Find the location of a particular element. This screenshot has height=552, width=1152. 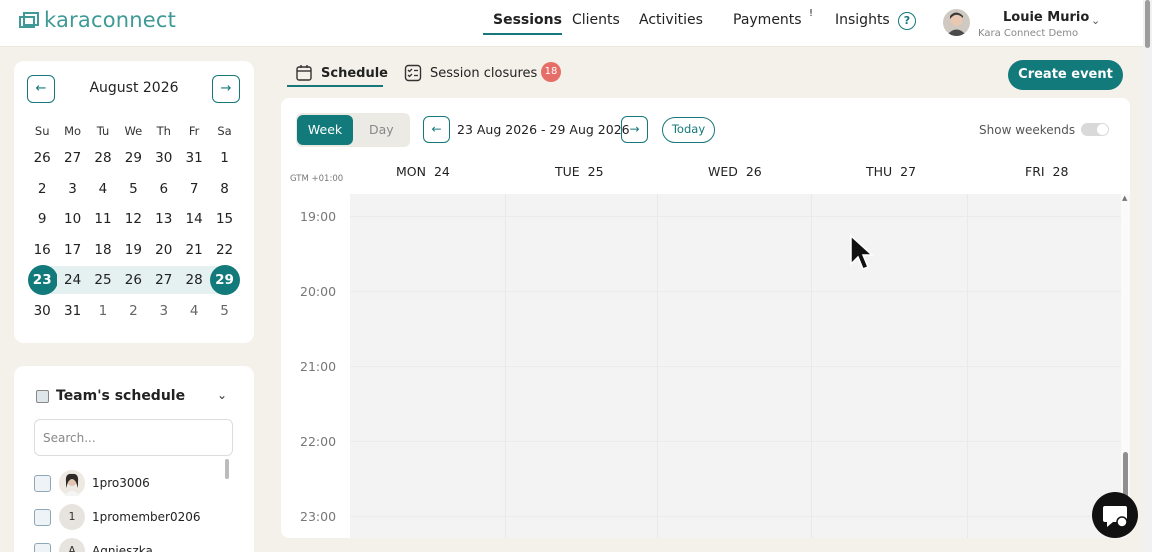

week-view-button: Week is located at coordinates (325, 130).